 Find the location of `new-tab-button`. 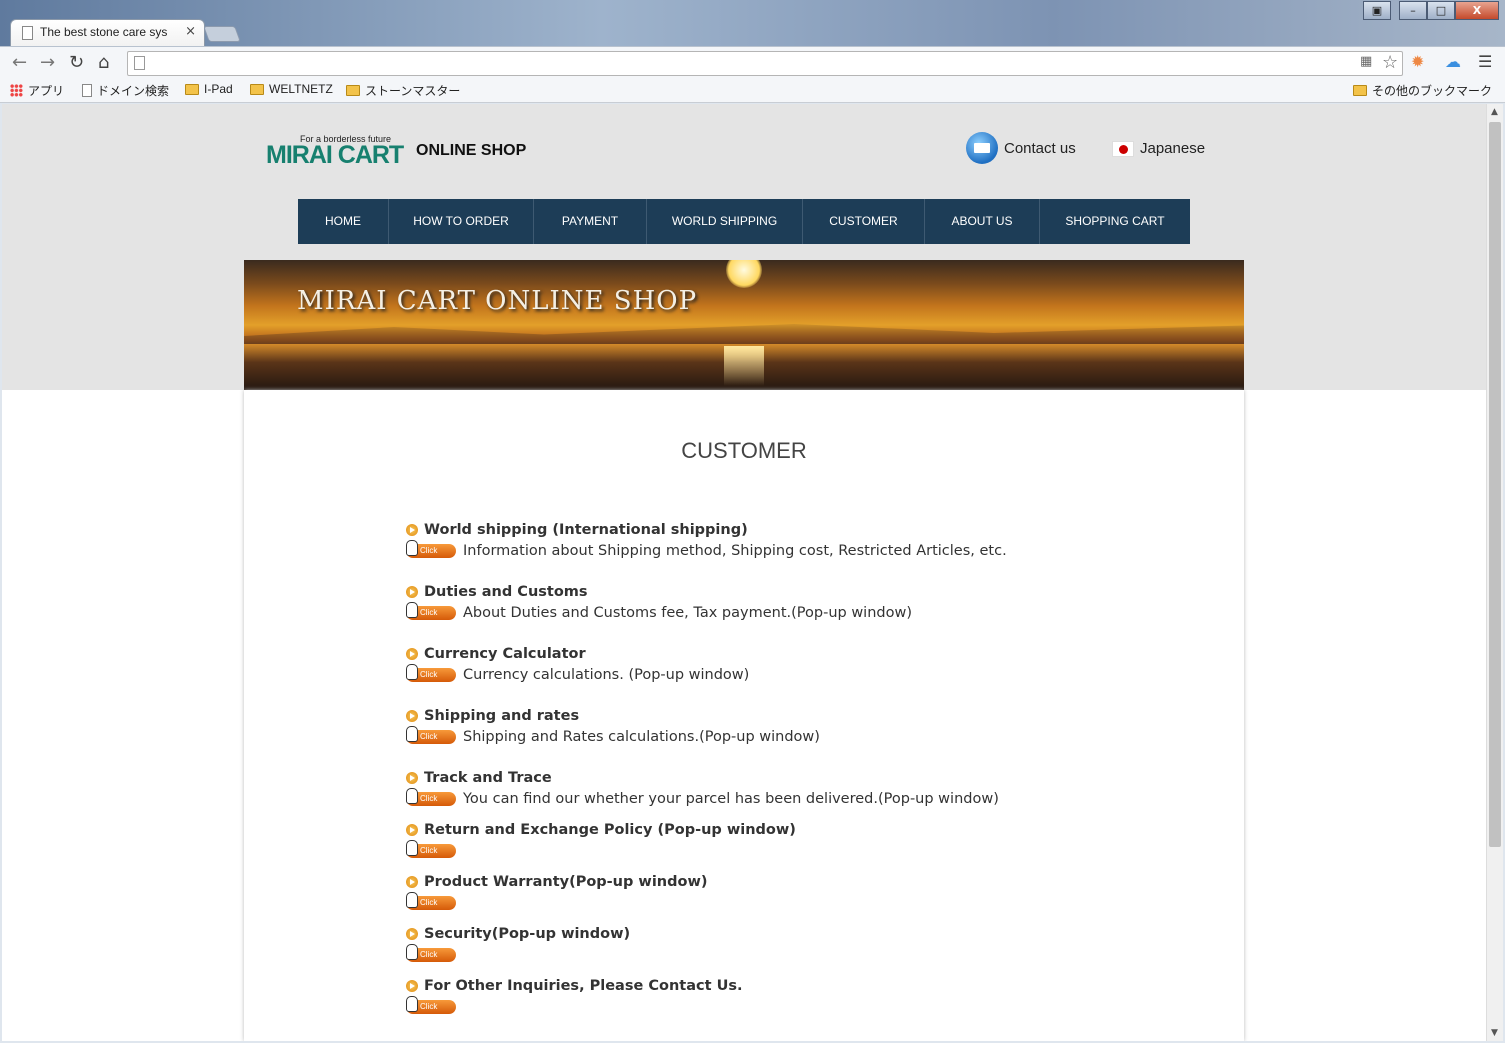

new-tab-button is located at coordinates (222, 34).